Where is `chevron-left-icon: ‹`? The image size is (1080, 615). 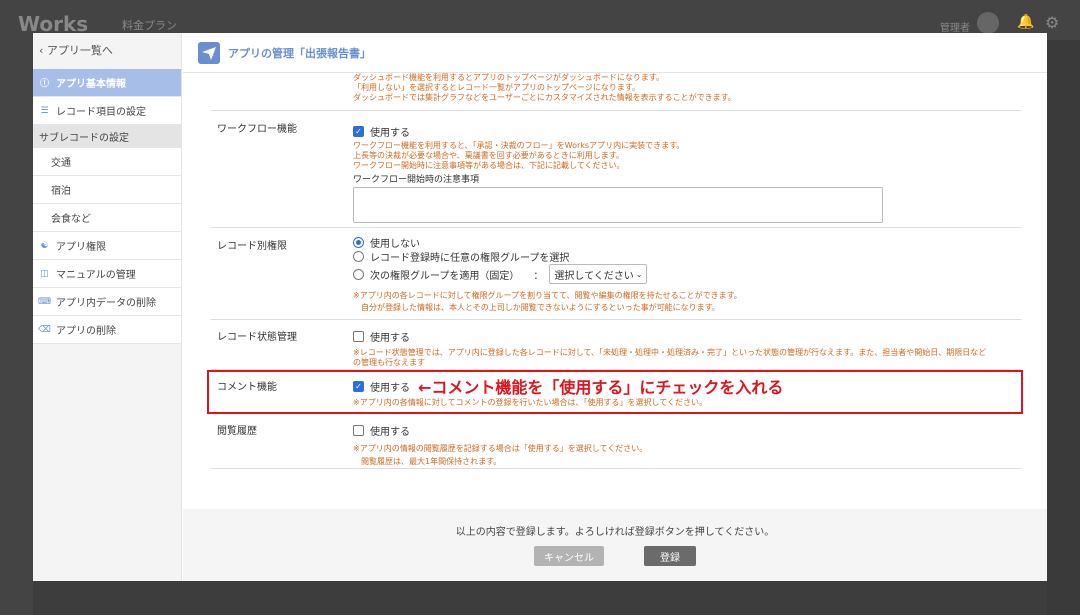 chevron-left-icon: ‹ is located at coordinates (41, 50).